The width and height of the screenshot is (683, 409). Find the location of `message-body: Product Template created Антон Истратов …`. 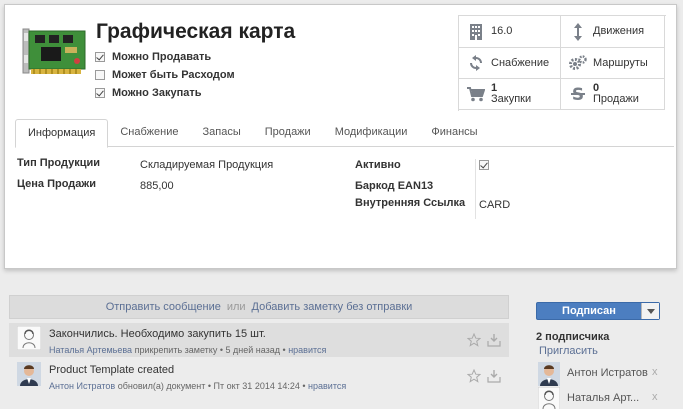

message-body: Product Template created Антон Истратов … is located at coordinates (197, 377).